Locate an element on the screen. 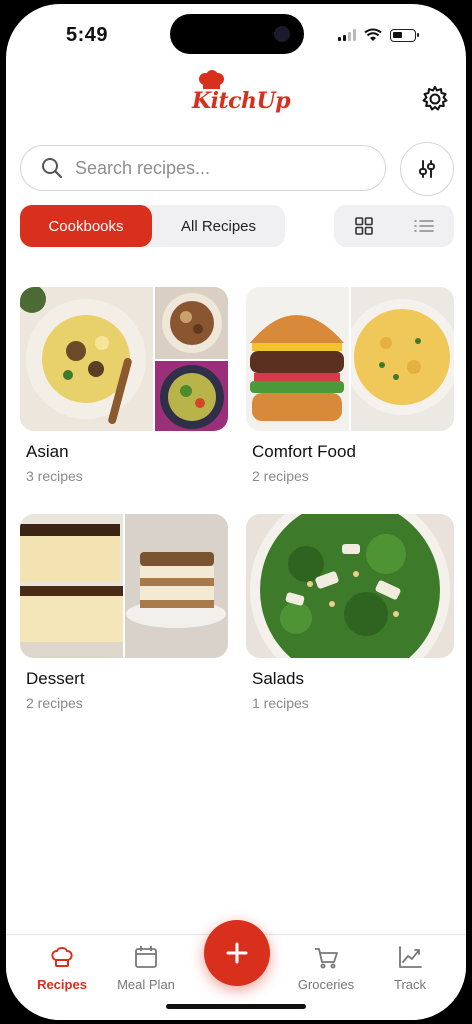 This screenshot has width=472, height=1024. tab-label: Recipes is located at coordinates (62, 984).